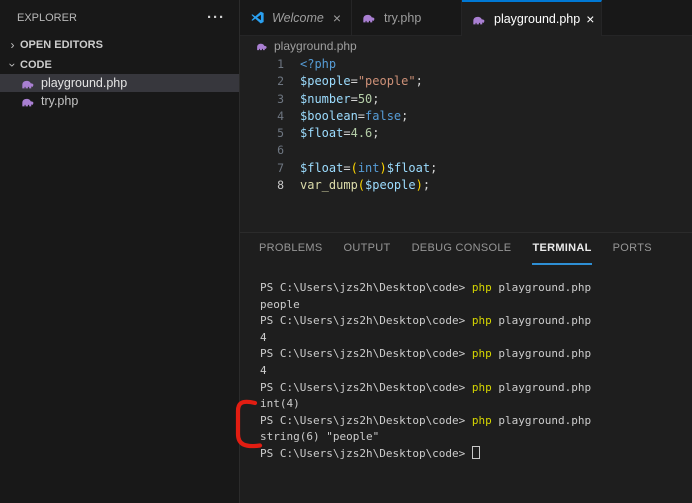 The height and width of the screenshot is (503, 692). Describe the element at coordinates (369, 167) in the screenshot. I see `code-text: $float=(int)$float;` at that location.